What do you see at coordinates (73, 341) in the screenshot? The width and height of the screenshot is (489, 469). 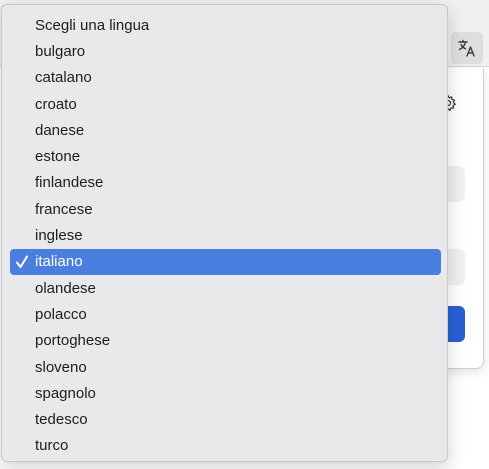 I see `menu-item-label: portoghese` at bounding box center [73, 341].